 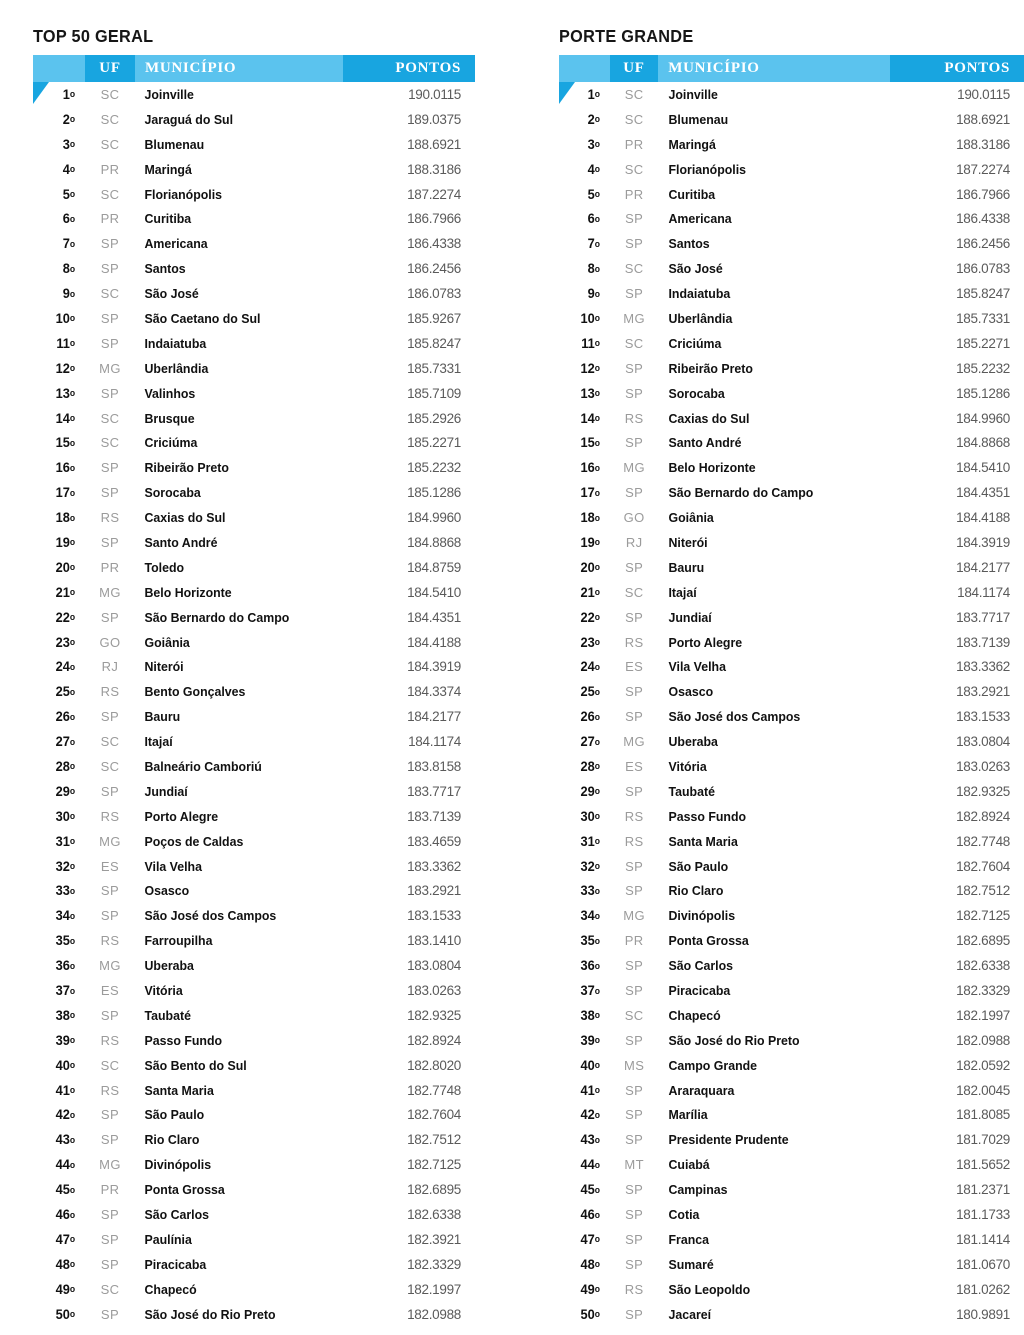 What do you see at coordinates (791, 368) in the screenshot?
I see `table-row: 12 o SP Ribeirão Preto 185.2232` at bounding box center [791, 368].